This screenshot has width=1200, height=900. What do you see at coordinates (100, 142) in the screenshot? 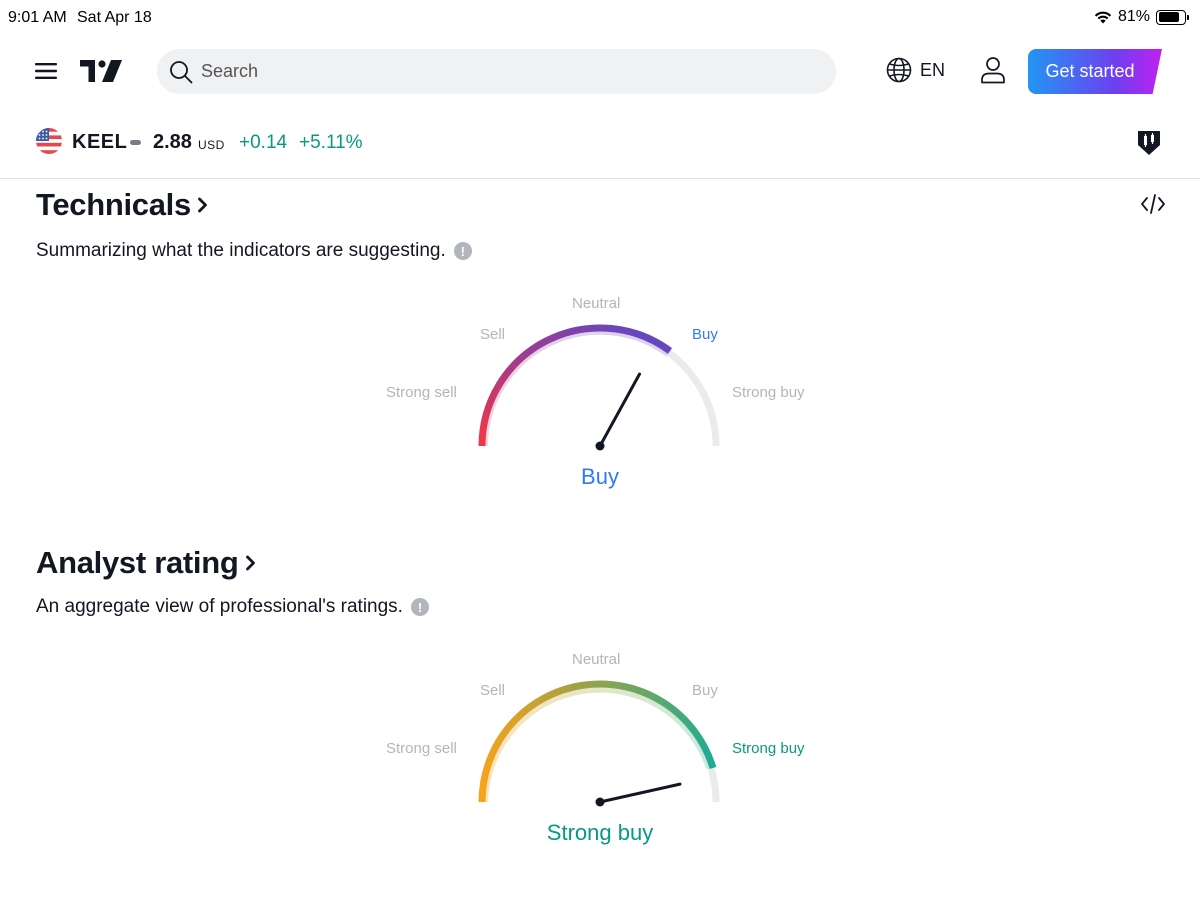
I see `ticker-symbol: KEEL` at bounding box center [100, 142].